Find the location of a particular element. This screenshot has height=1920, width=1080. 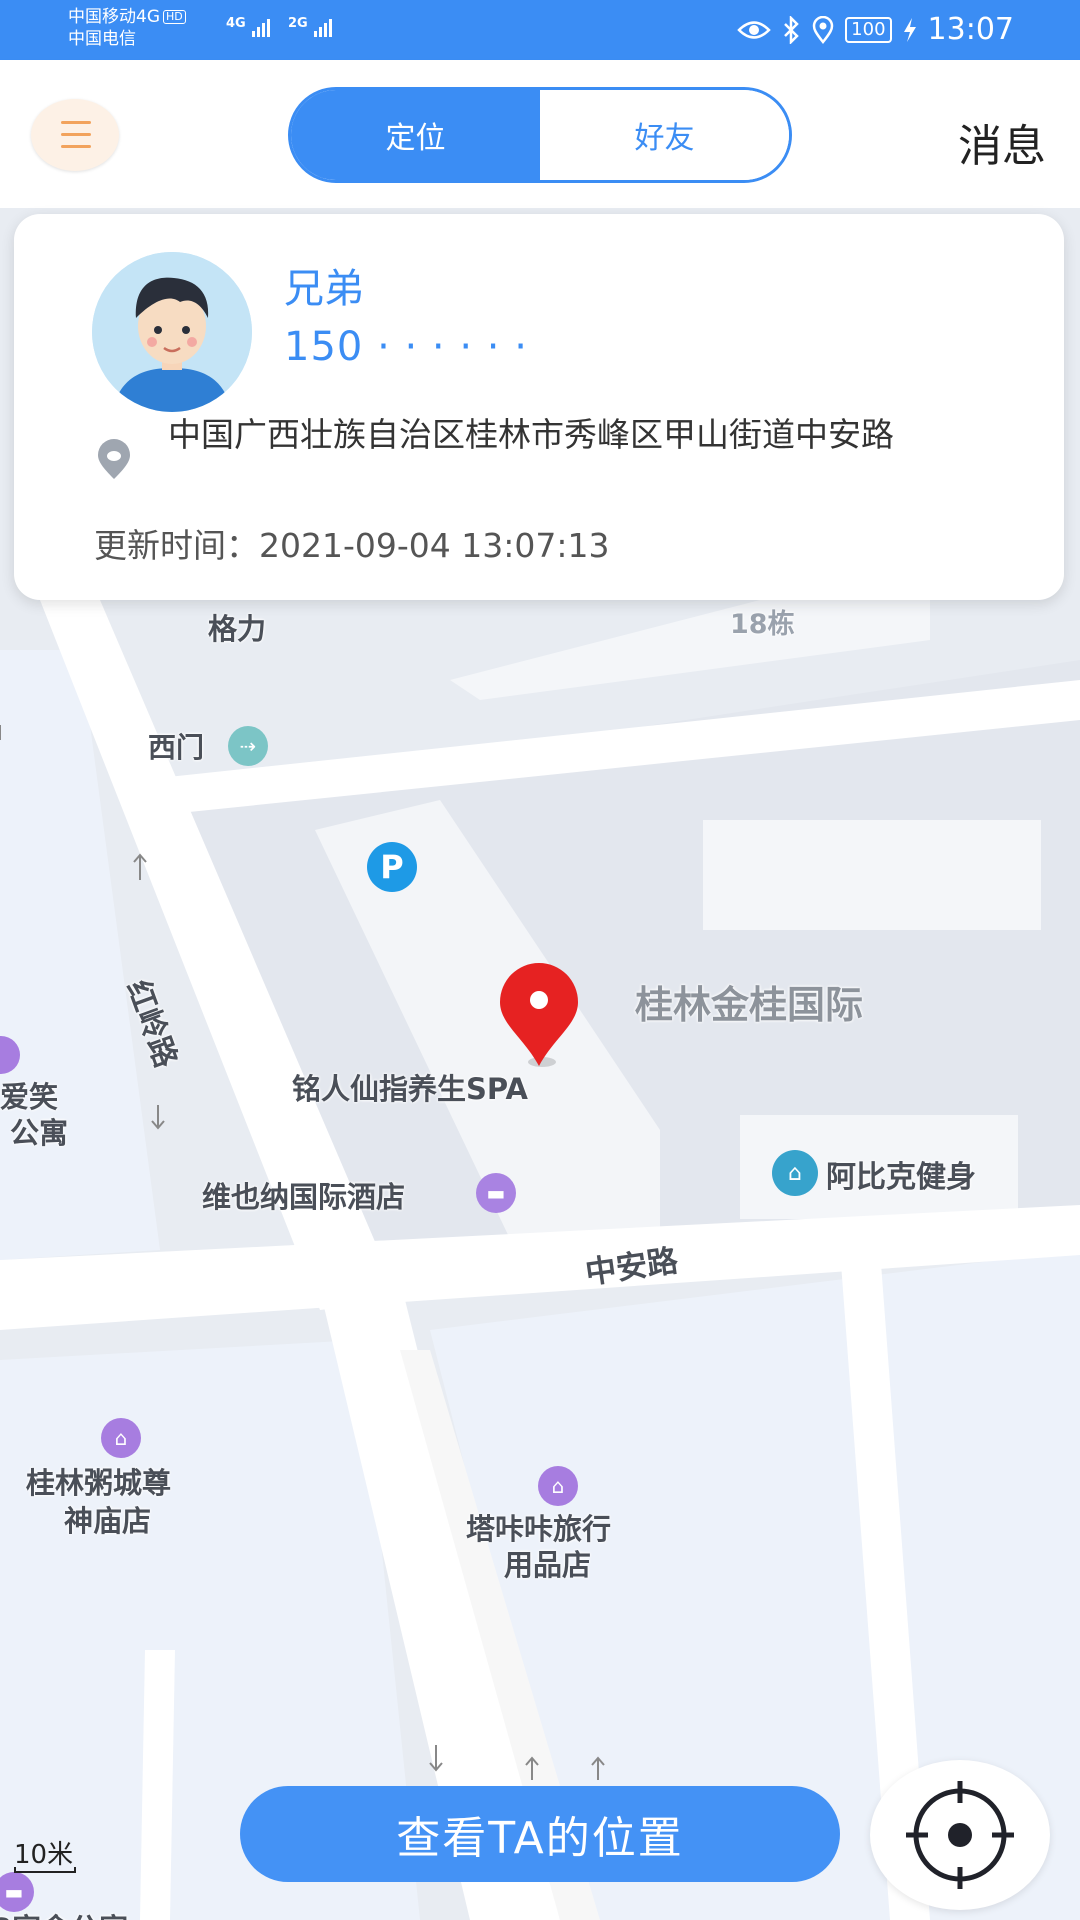

signal-1: 4G is located at coordinates (249, 26).